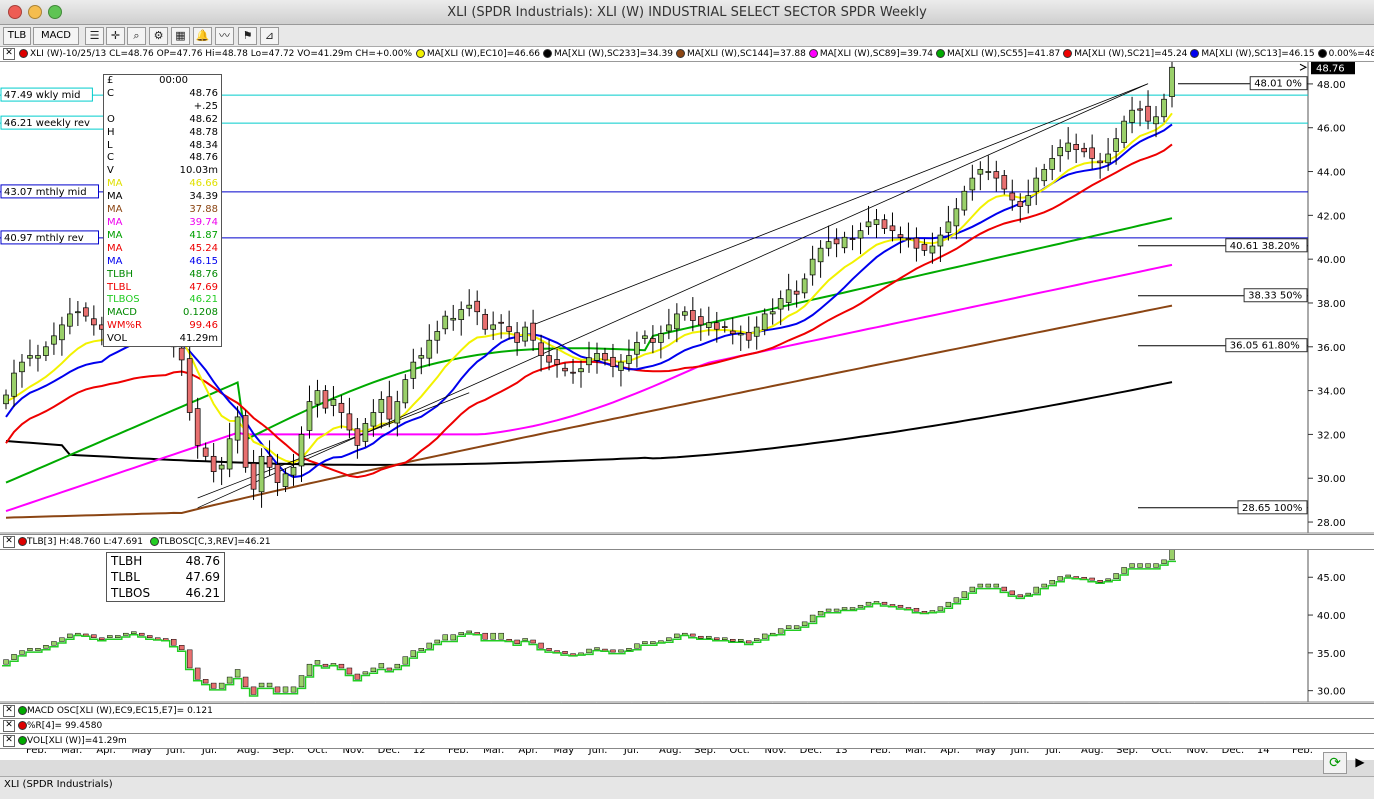 This screenshot has height=799, width=1374. Describe the element at coordinates (1265, 346) in the screenshot. I see `fib-level-label: 36.05 61.80%` at that location.